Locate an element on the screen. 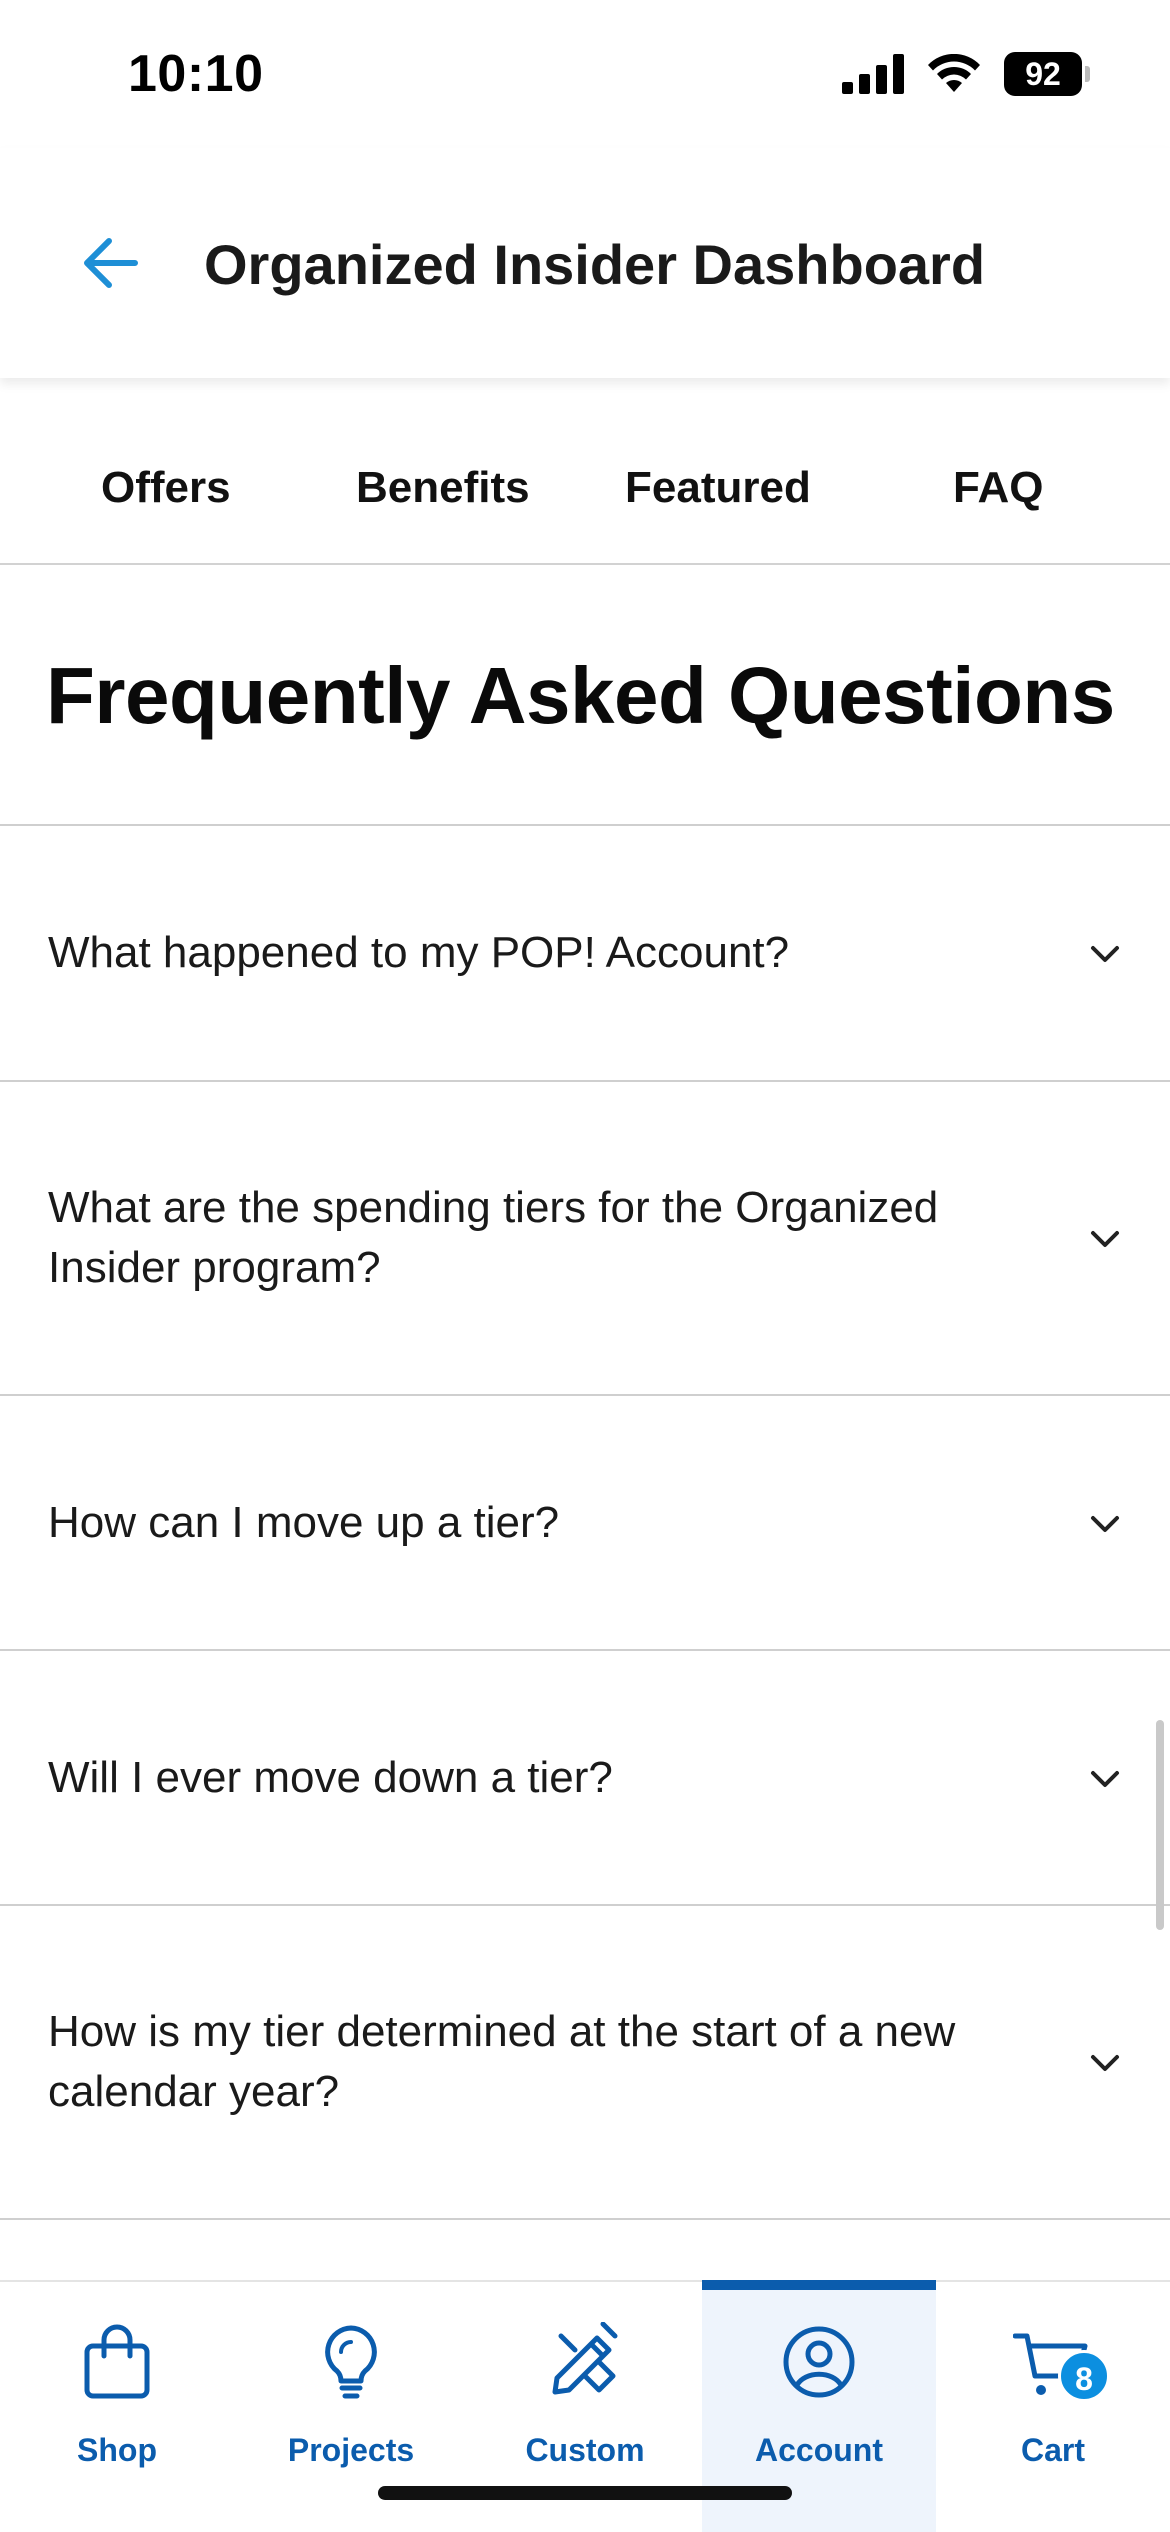 This screenshot has height=2532, width=1170. tab-featured: Featured is located at coordinates (718, 488).